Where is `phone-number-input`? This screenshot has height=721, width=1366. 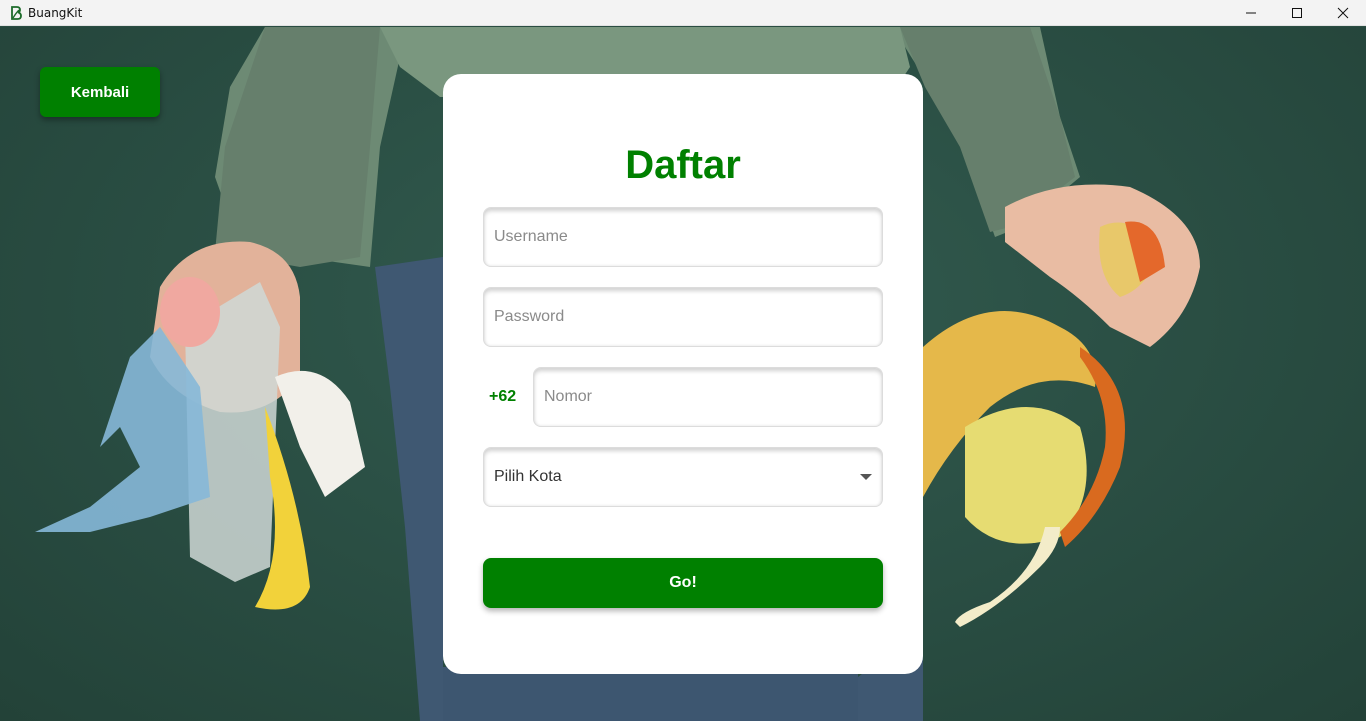 phone-number-input is located at coordinates (708, 397).